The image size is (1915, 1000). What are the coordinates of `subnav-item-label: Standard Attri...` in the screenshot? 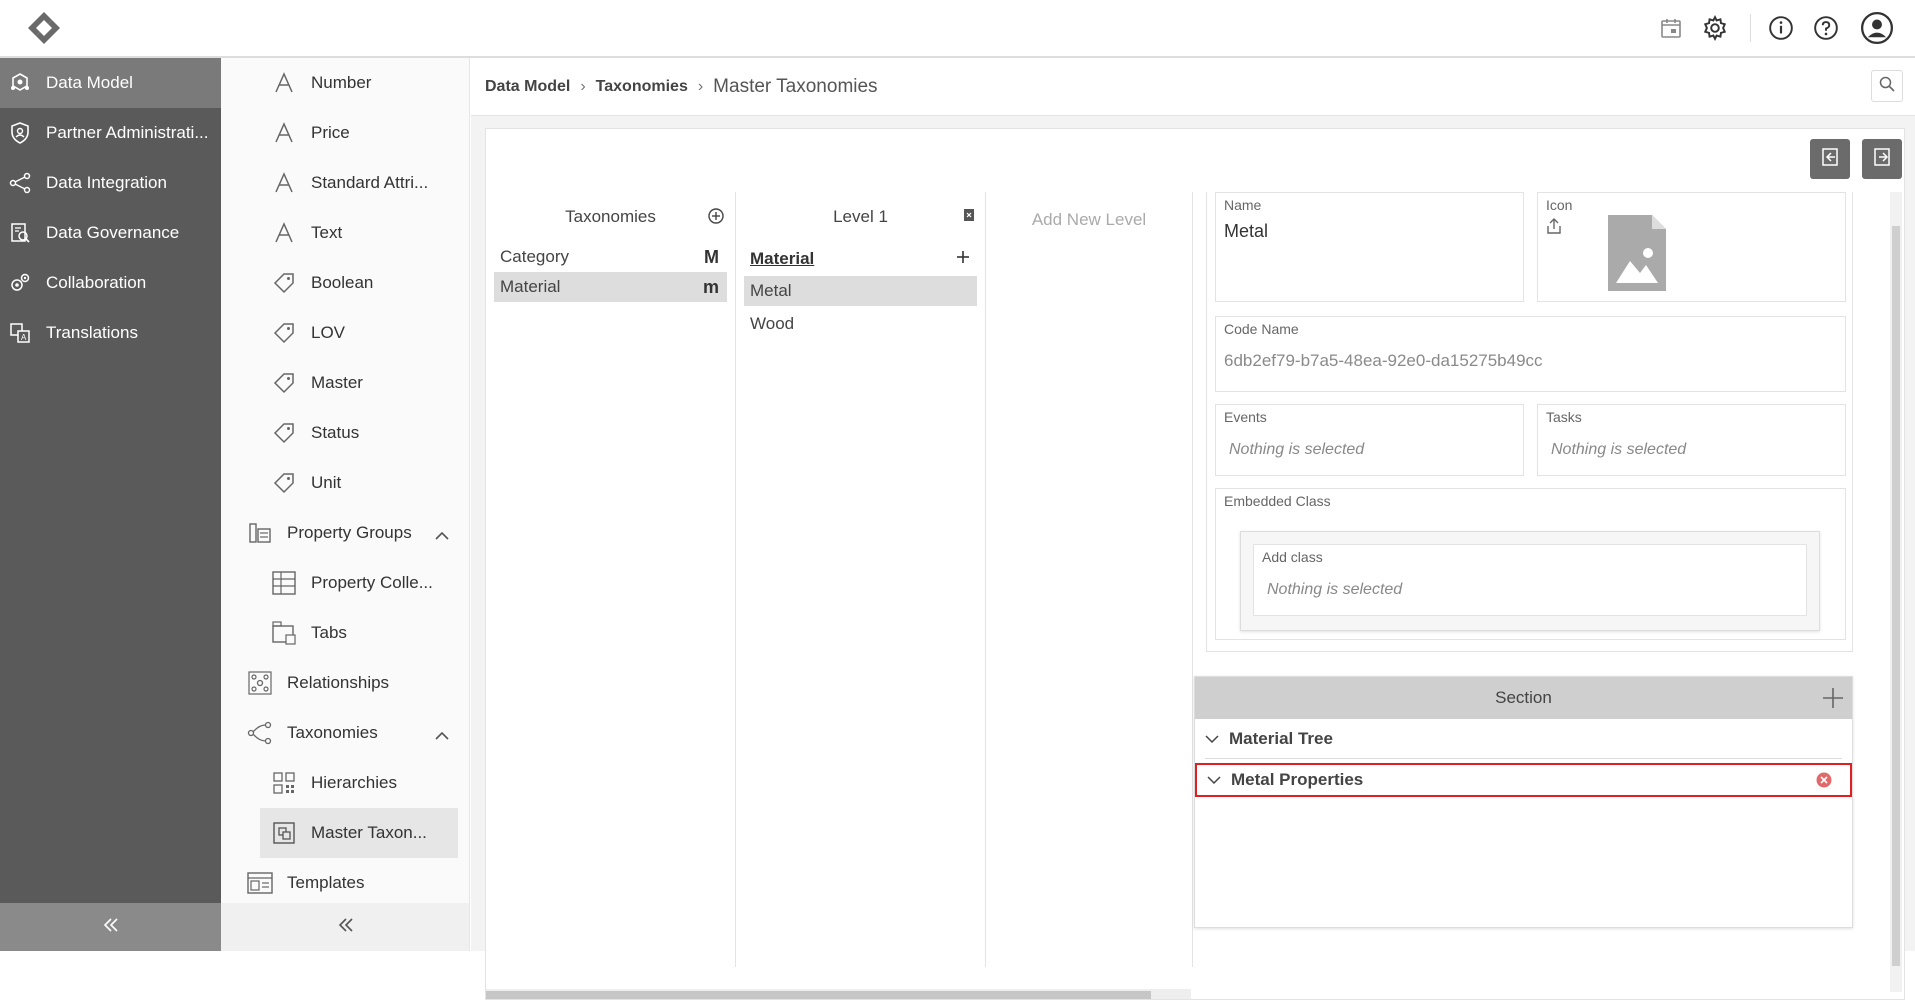 It's located at (370, 182).